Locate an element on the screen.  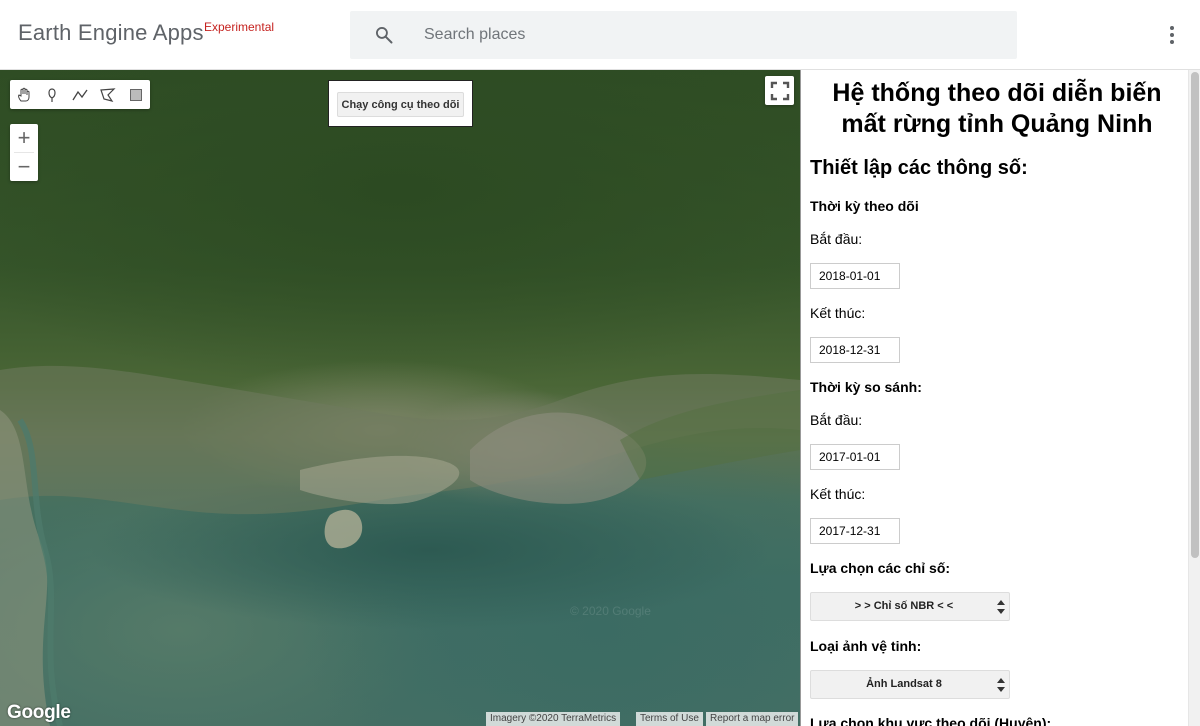
search-input is located at coordinates (712, 35).